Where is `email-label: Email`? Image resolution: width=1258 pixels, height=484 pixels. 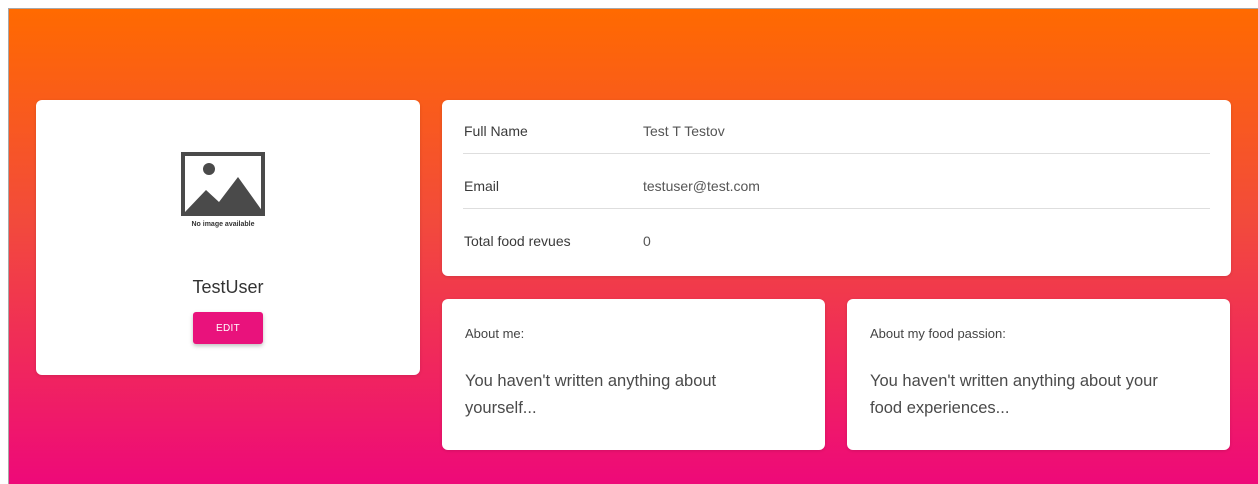
email-label: Email is located at coordinates (482, 186).